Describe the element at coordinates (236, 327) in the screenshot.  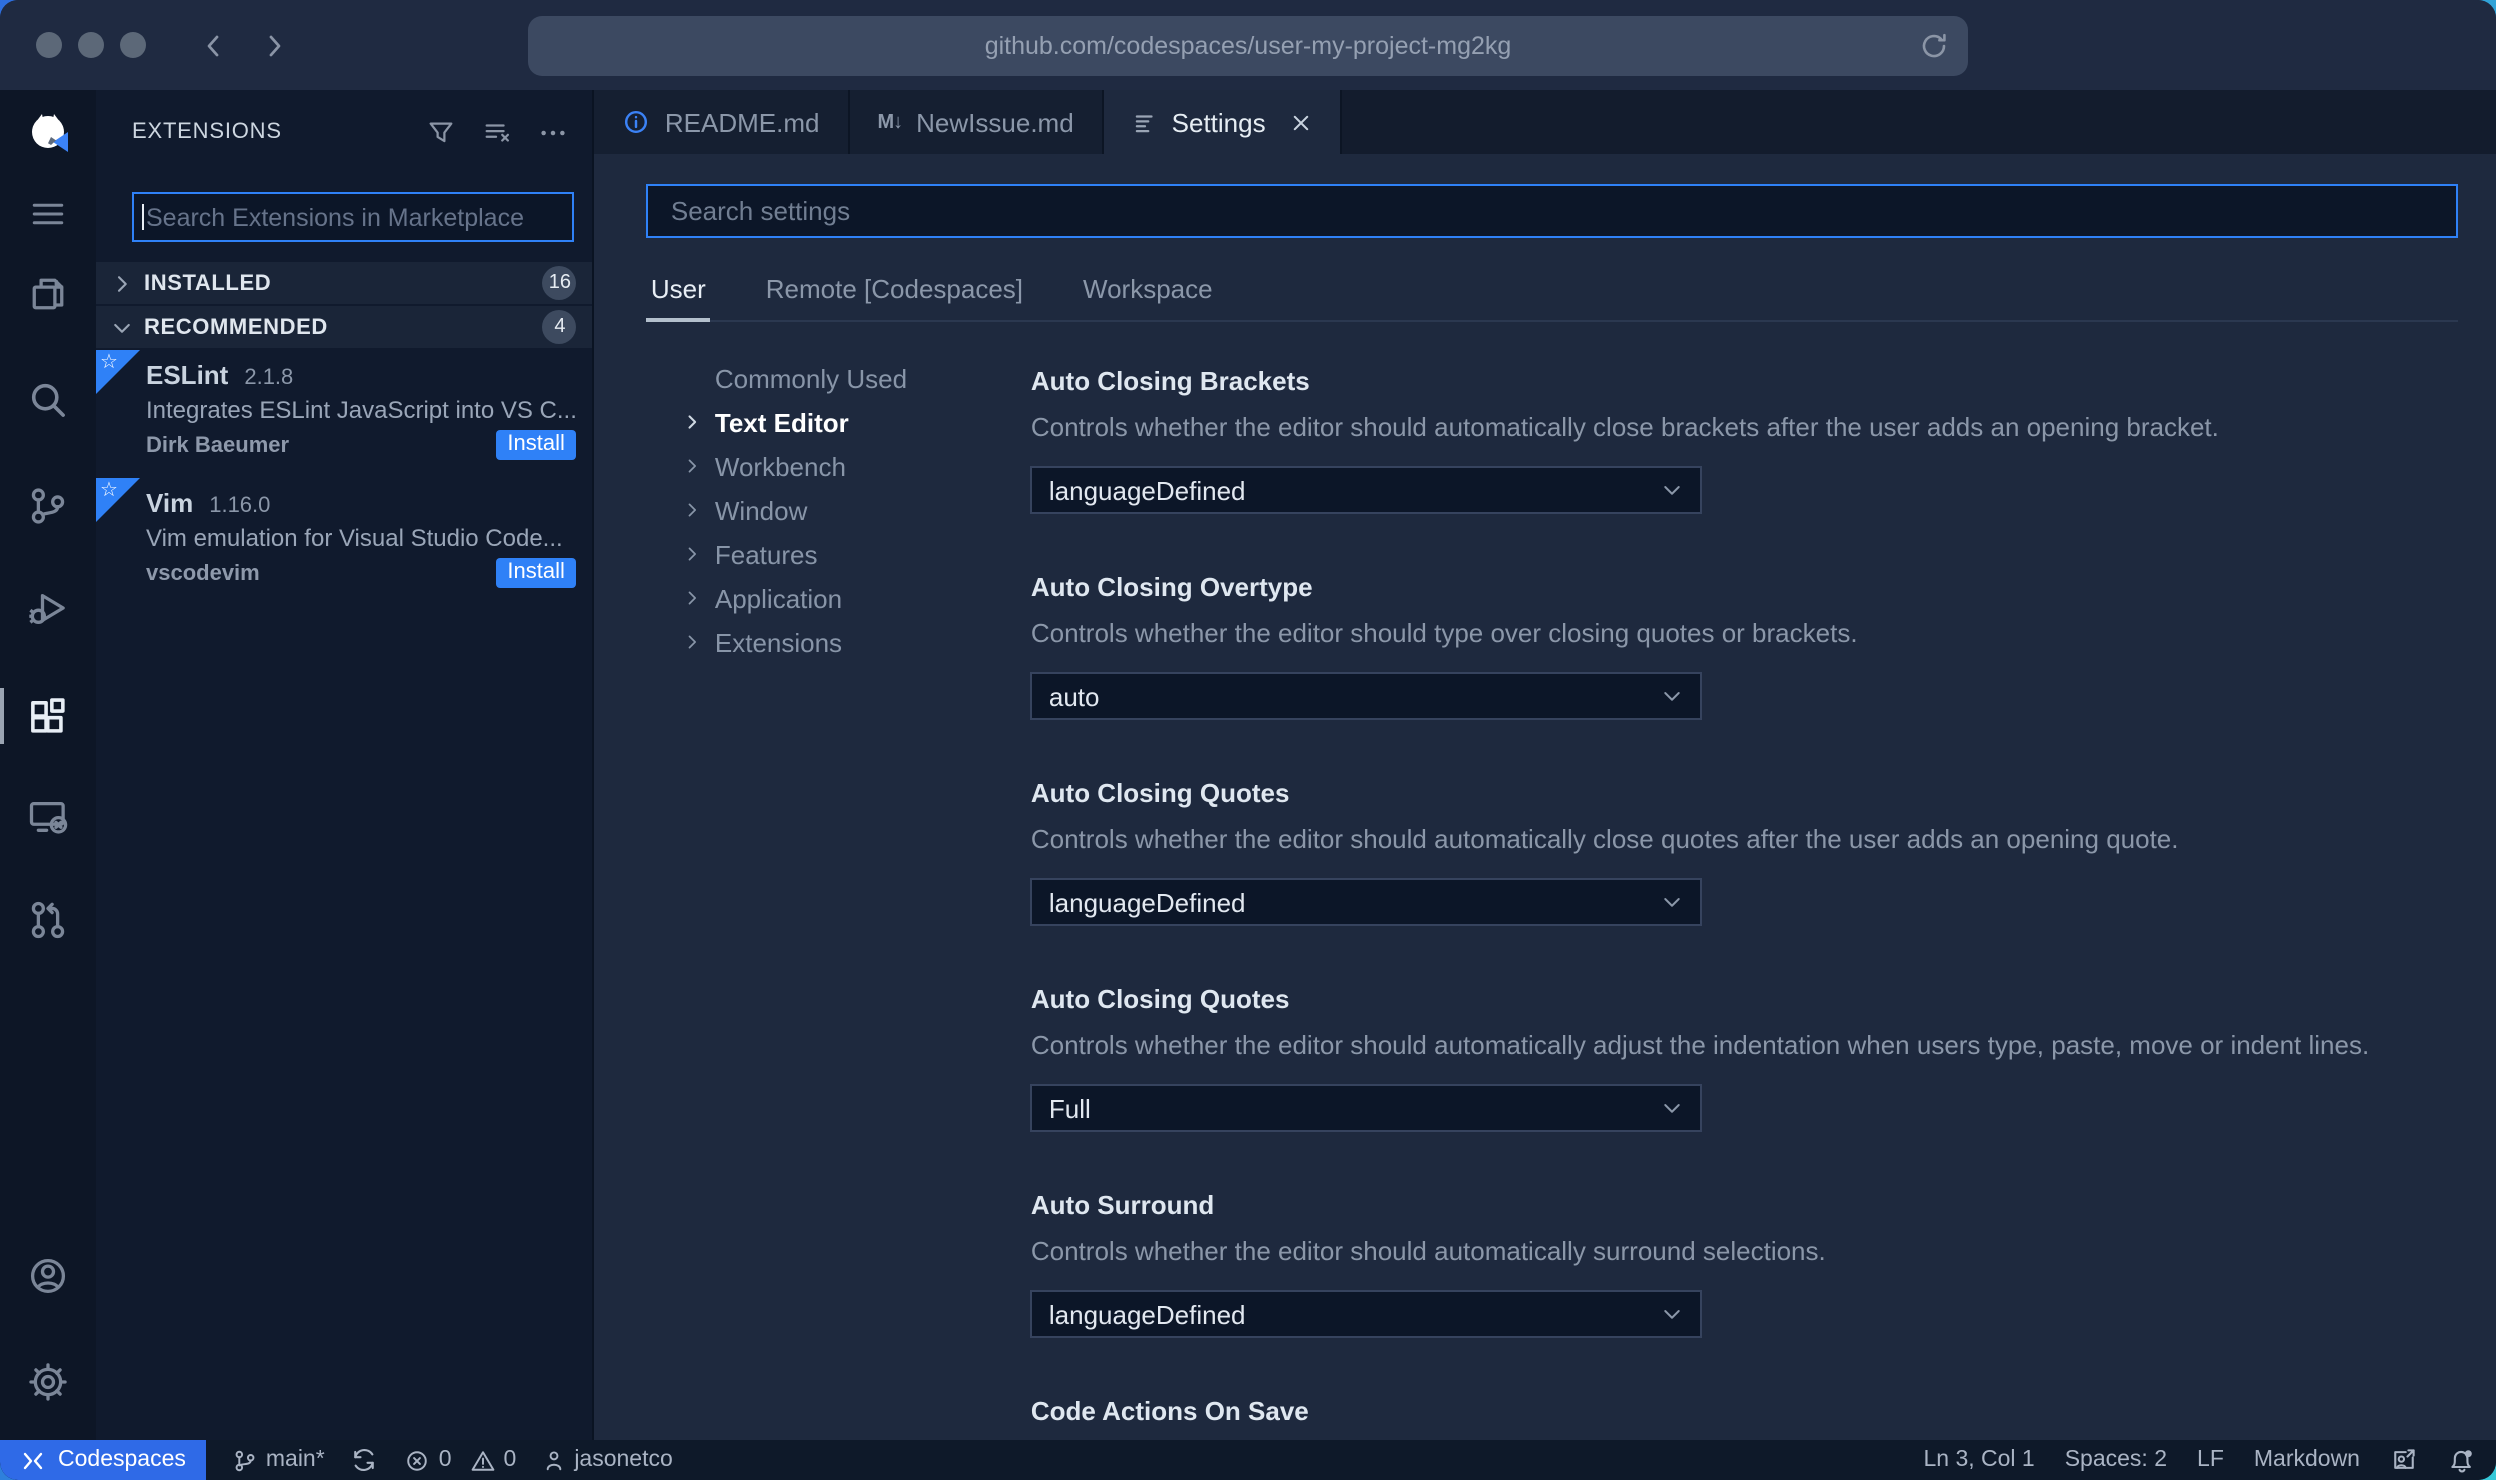
I see `section-label: RECOMMENDED` at that location.